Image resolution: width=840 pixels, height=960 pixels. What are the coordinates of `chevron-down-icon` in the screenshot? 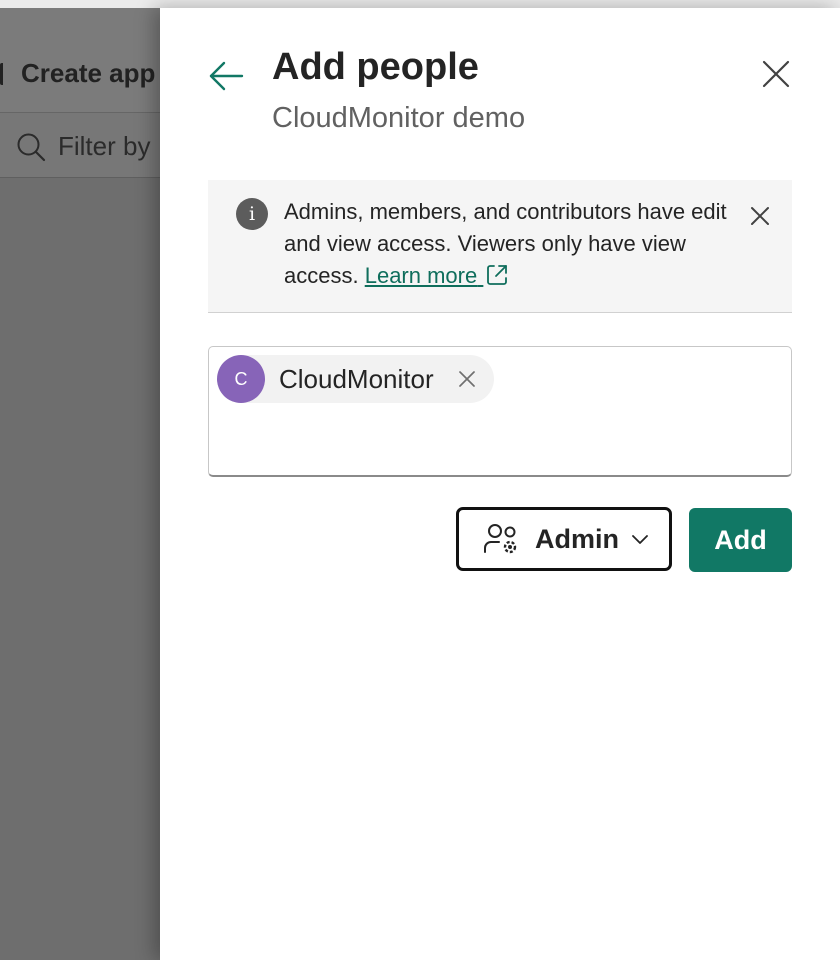 It's located at (640, 539).